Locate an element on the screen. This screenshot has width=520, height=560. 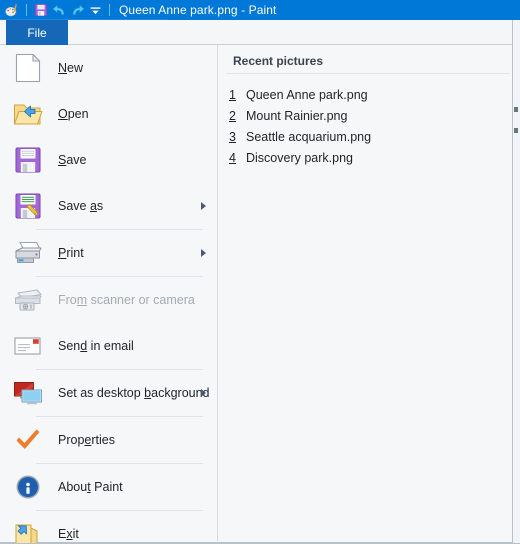
recent-picture-item: 1 Queen Anne park.png is located at coordinates (369, 94).